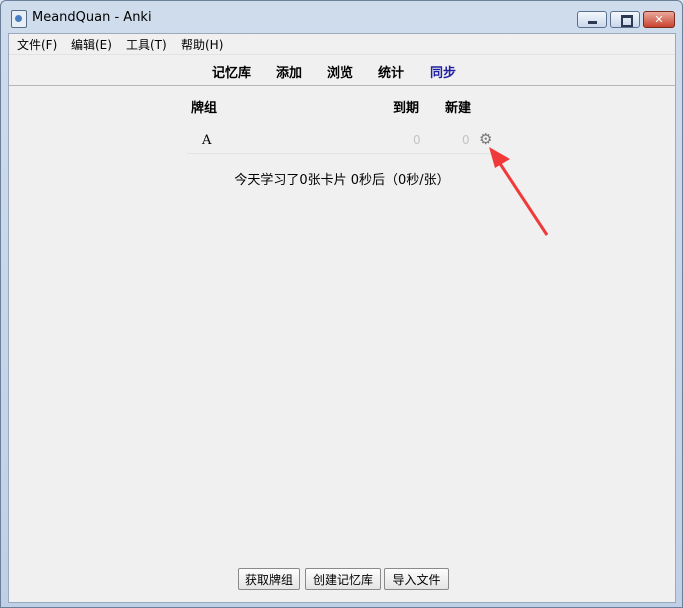  Describe the element at coordinates (519, 191) in the screenshot. I see `annotation-arrow-icon` at that location.